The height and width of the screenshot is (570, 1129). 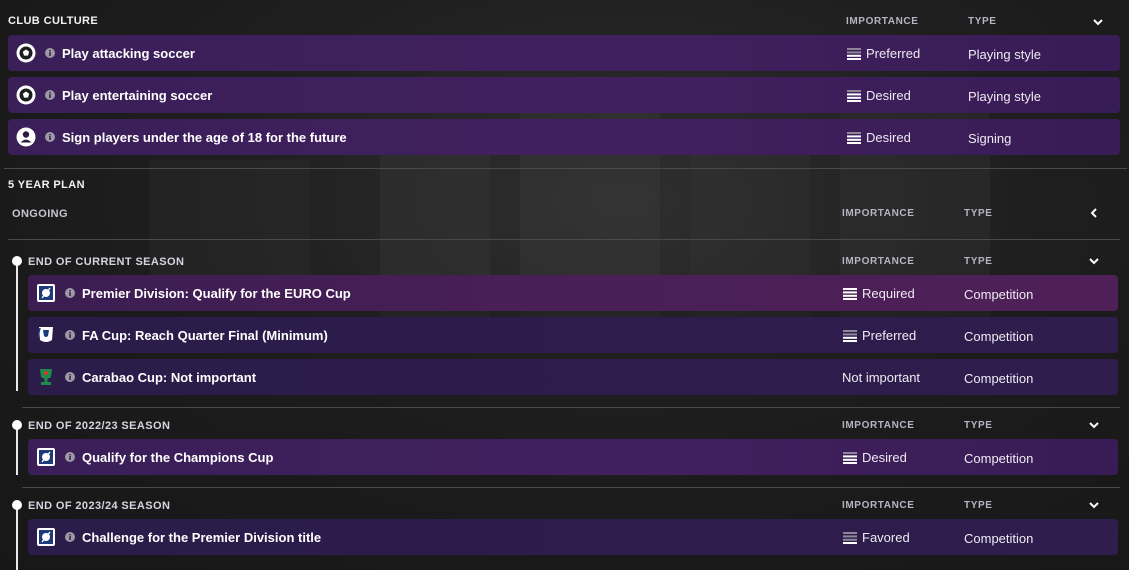 I want to click on ongoing-divider, so click(x=564, y=239).